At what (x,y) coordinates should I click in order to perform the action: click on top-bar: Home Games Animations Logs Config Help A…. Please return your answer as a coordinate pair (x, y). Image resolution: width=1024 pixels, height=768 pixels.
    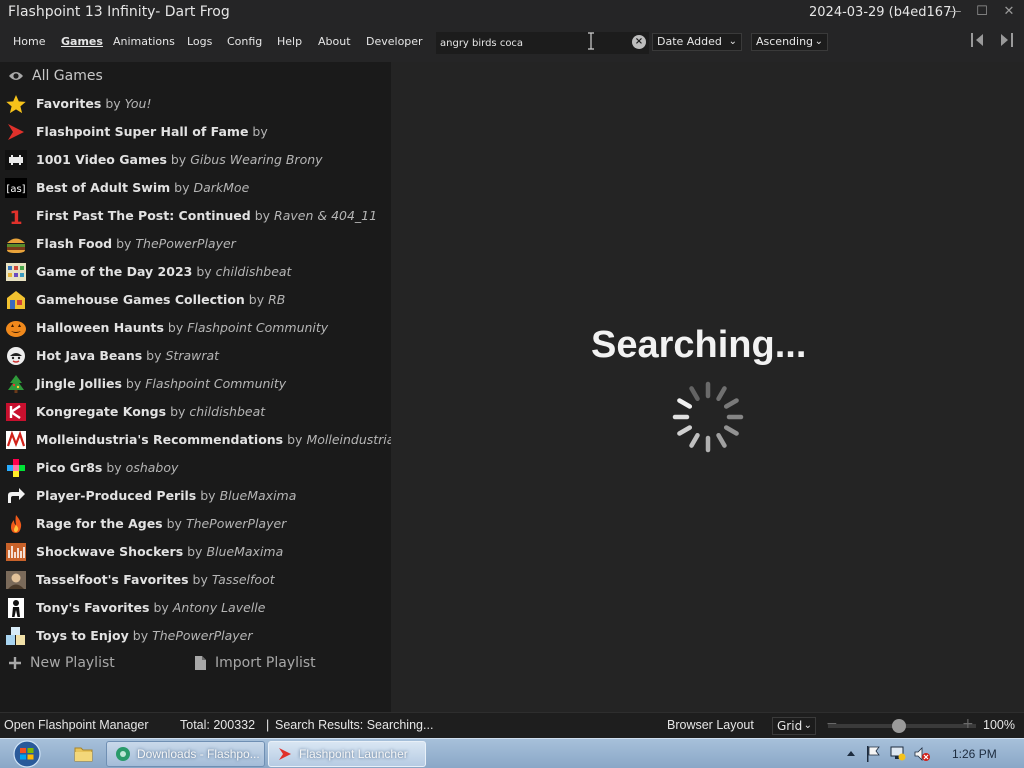
    Looking at the image, I should click on (512, 44).